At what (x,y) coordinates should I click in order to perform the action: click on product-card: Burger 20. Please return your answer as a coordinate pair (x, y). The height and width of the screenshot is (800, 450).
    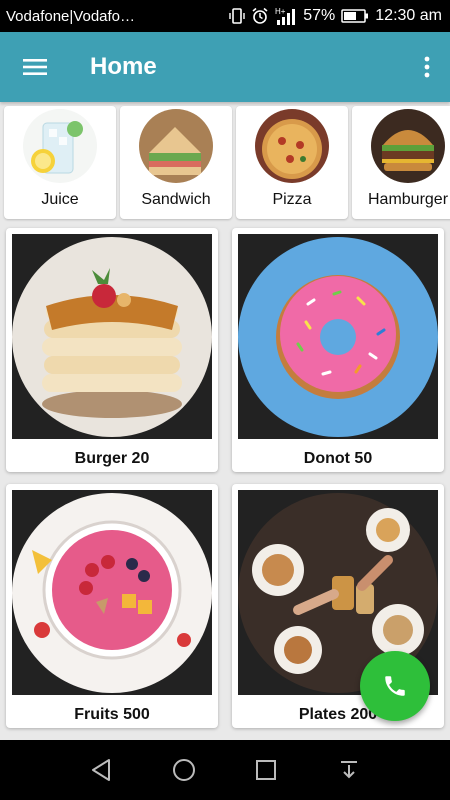
    Looking at the image, I should click on (112, 350).